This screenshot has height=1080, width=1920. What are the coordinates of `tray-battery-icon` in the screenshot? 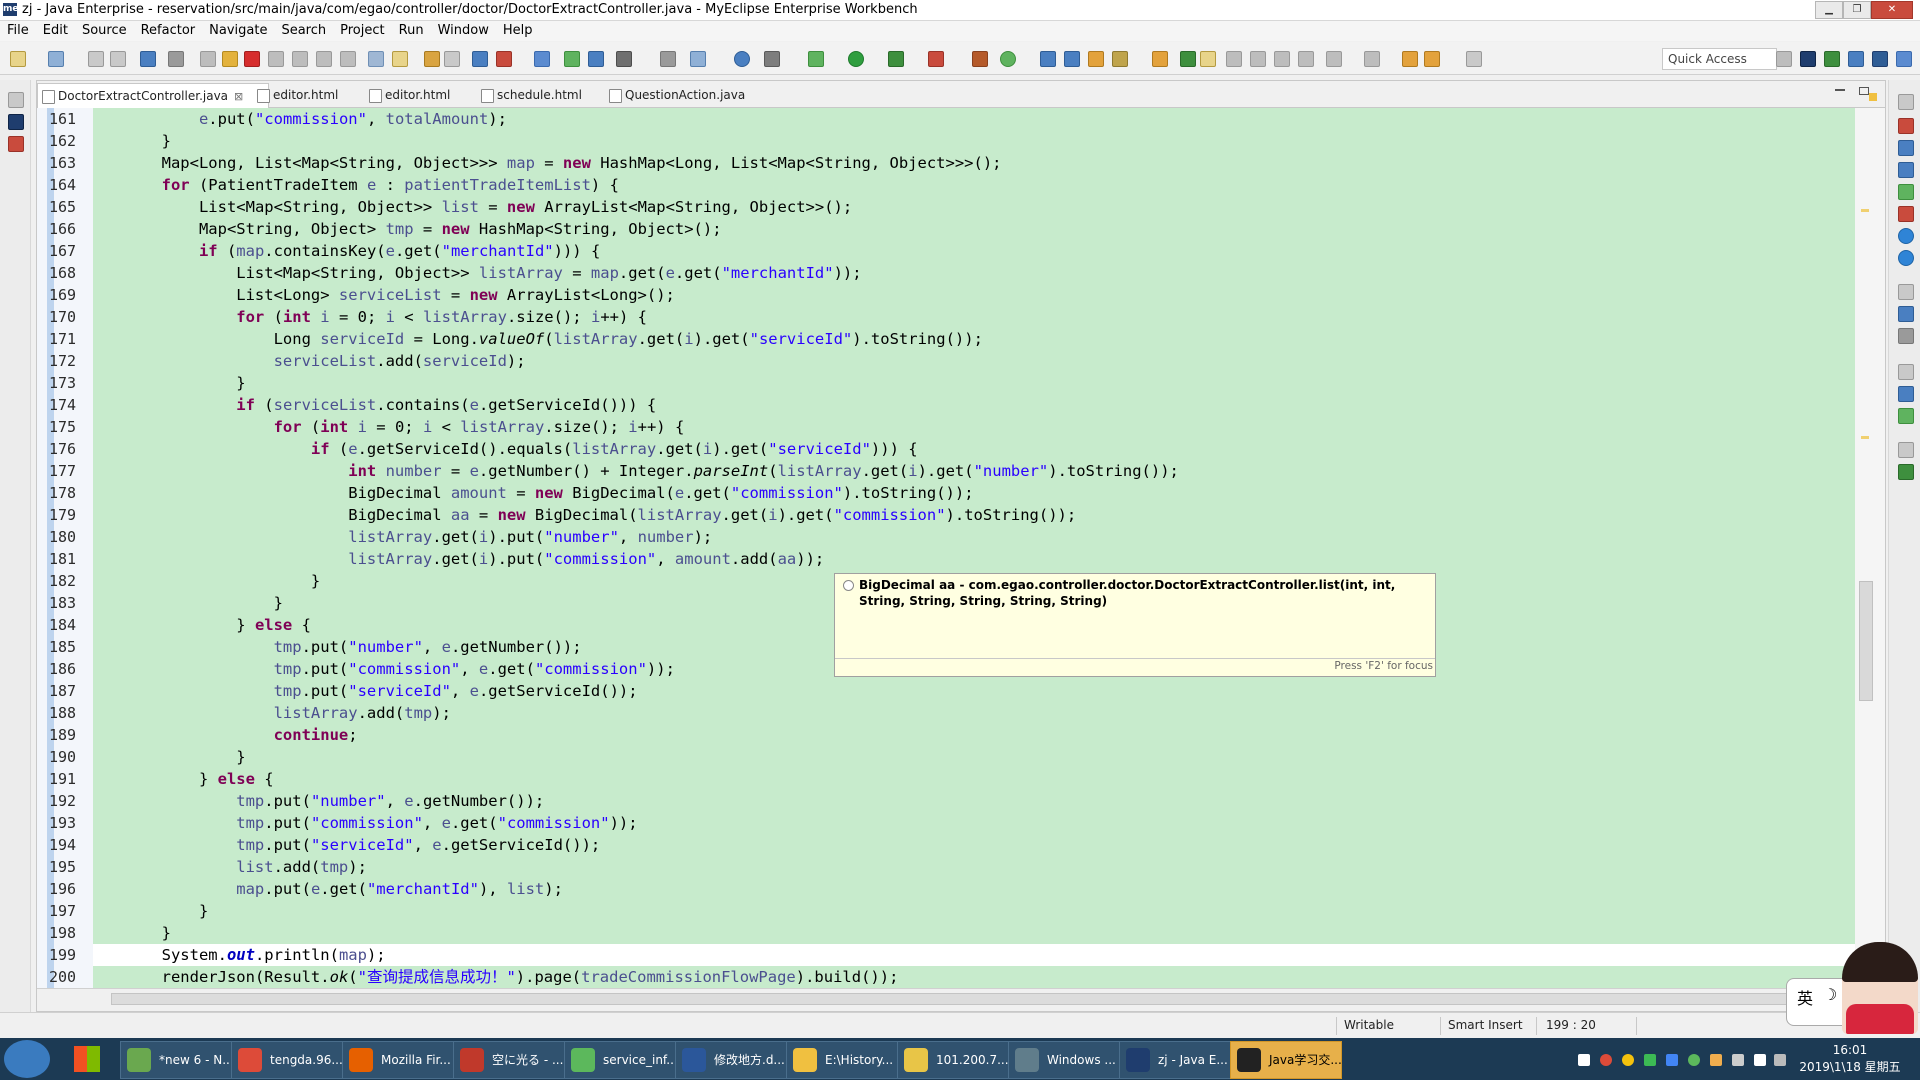 It's located at (1650, 1060).